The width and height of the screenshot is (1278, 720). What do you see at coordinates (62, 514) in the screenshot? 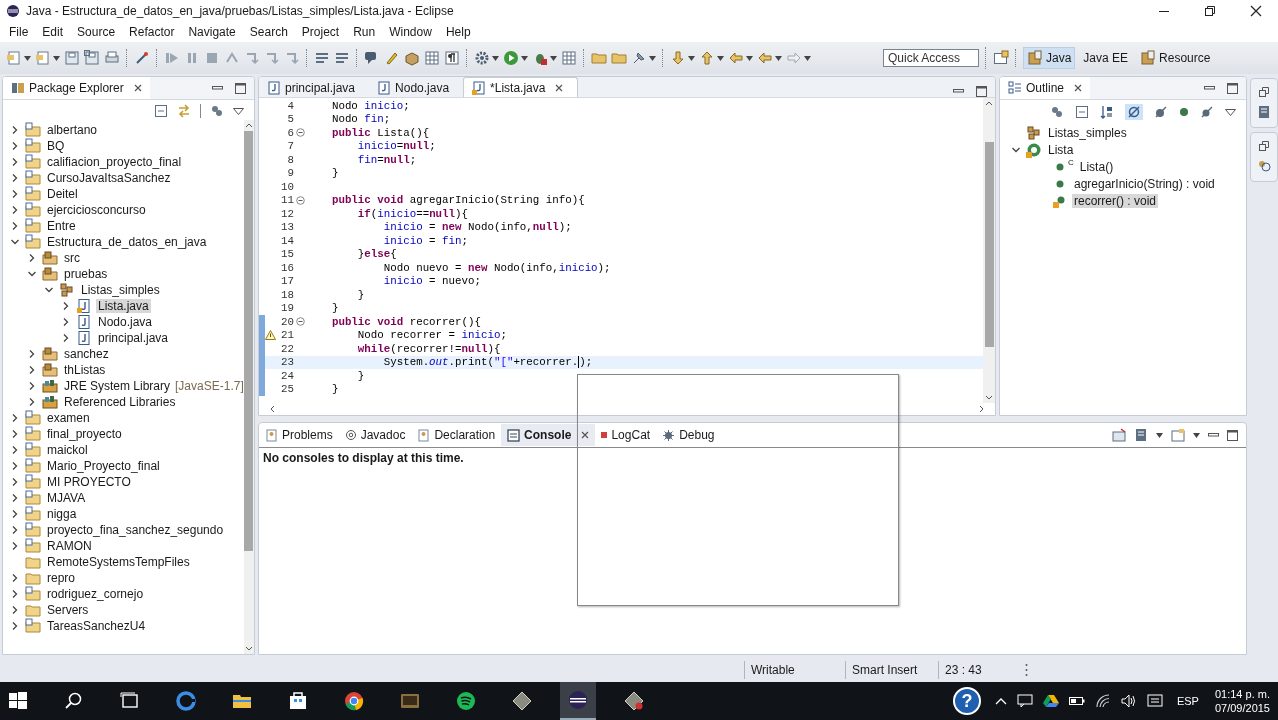
I see `tree-item: nigga` at bounding box center [62, 514].